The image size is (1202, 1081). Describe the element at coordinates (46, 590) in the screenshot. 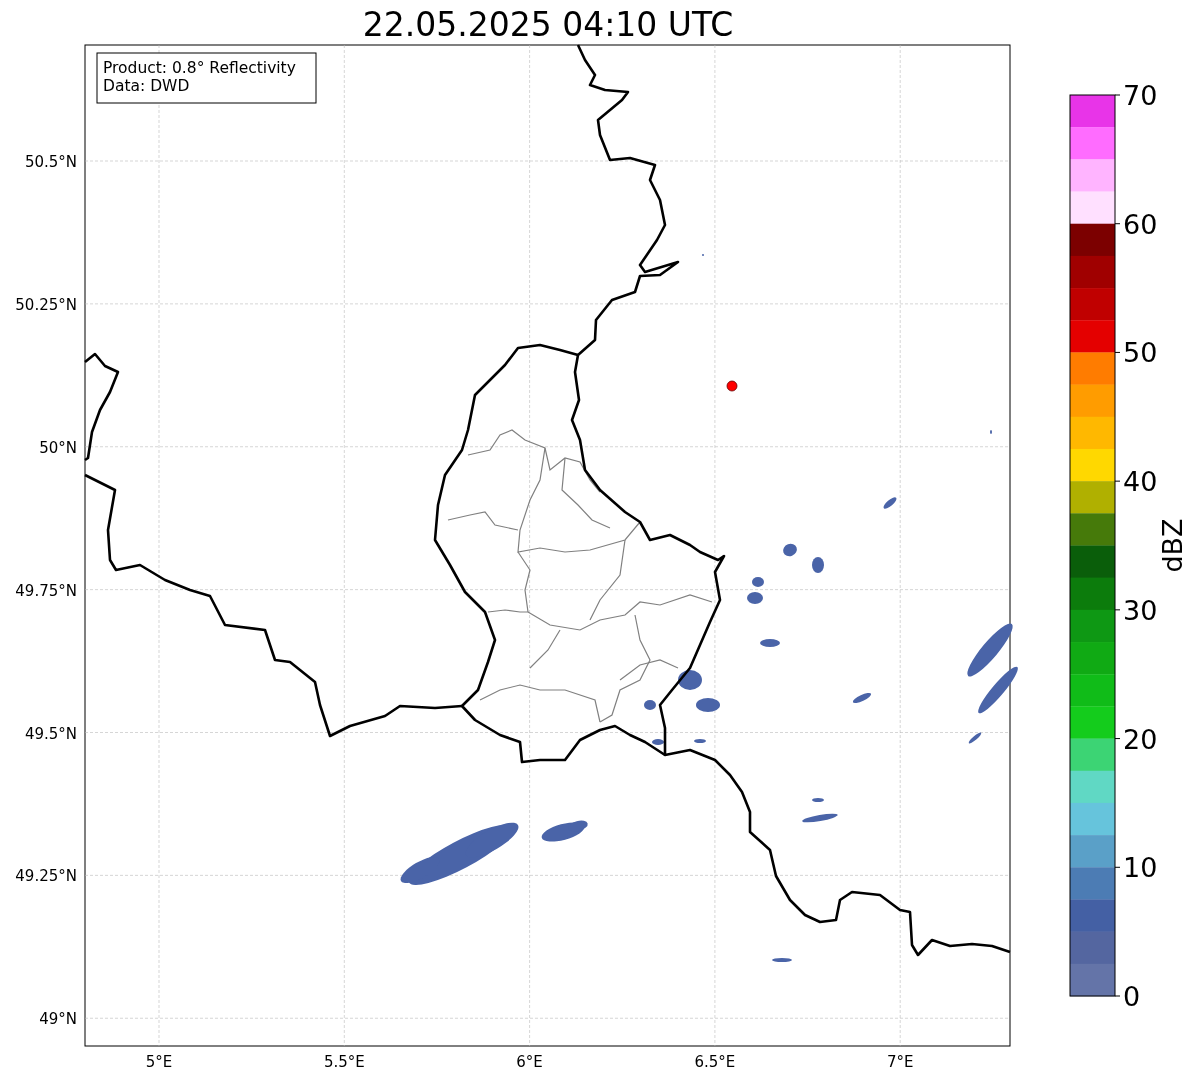

I see `axis-tick-label: 49.75°N` at that location.